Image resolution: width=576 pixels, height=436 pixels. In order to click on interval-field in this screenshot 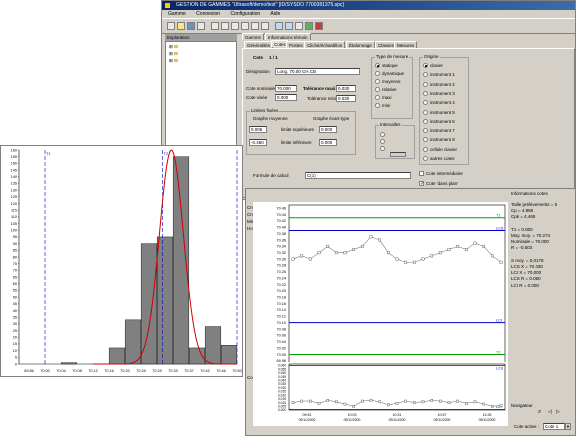, I will do `click(398, 154)`.